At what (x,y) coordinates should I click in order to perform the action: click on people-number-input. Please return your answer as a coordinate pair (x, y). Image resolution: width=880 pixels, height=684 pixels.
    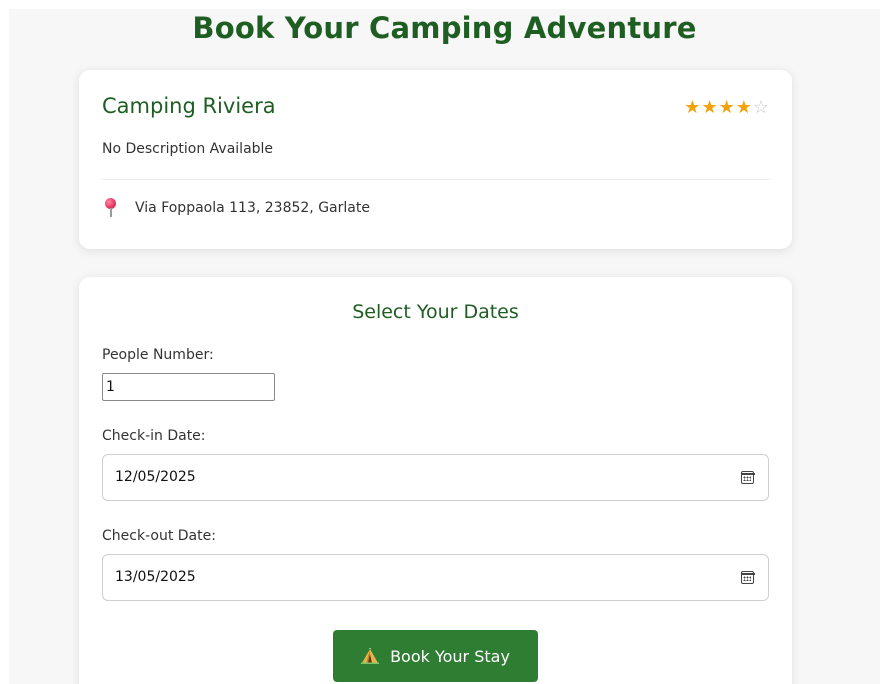
    Looking at the image, I should click on (188, 387).